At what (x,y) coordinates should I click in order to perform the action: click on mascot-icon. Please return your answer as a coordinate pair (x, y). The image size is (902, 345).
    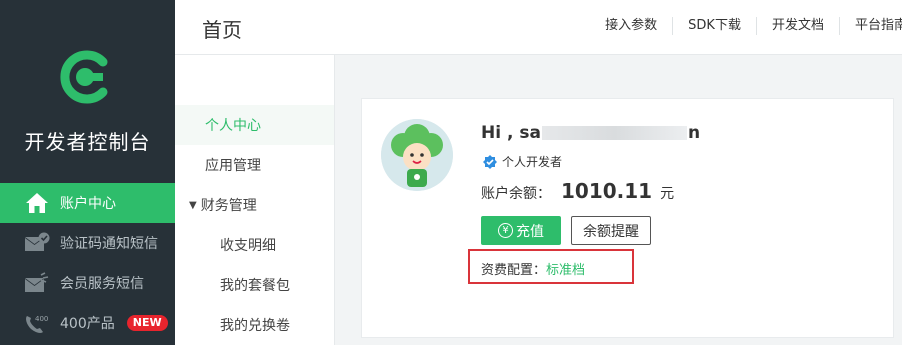
    Looking at the image, I should click on (417, 155).